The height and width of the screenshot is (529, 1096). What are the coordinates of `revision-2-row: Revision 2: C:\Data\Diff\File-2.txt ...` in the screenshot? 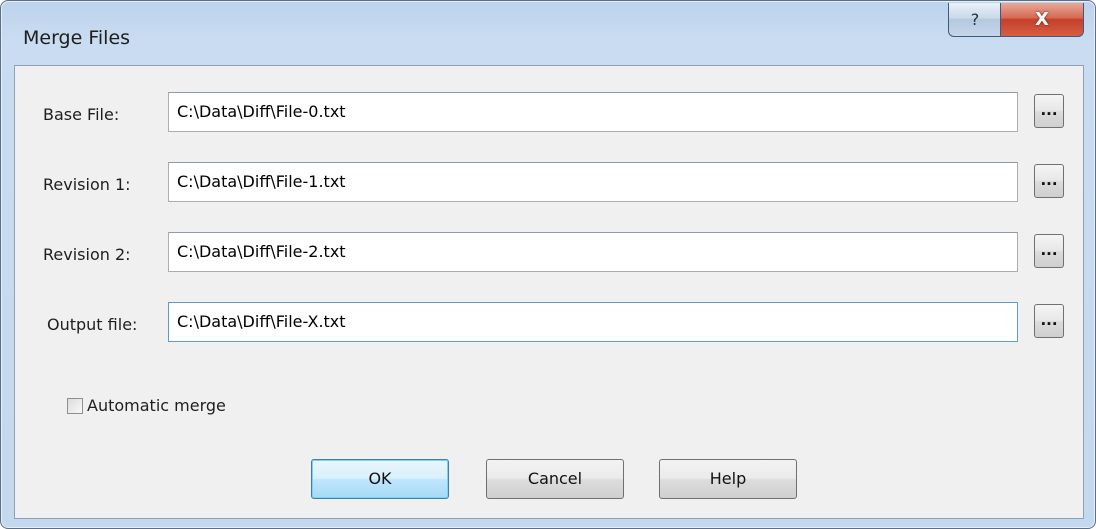 It's located at (549, 254).